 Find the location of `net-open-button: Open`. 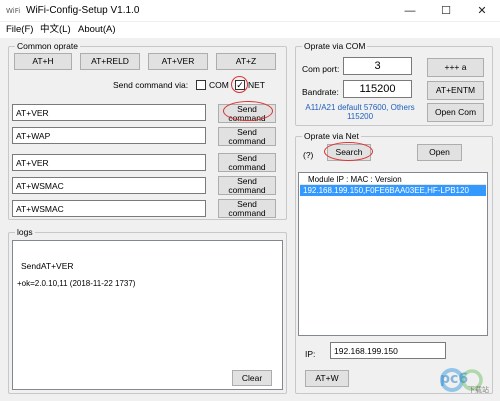

net-open-button: Open is located at coordinates (439, 152).